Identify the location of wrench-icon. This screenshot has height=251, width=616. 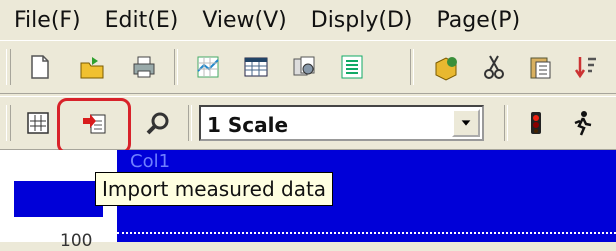
(157, 123).